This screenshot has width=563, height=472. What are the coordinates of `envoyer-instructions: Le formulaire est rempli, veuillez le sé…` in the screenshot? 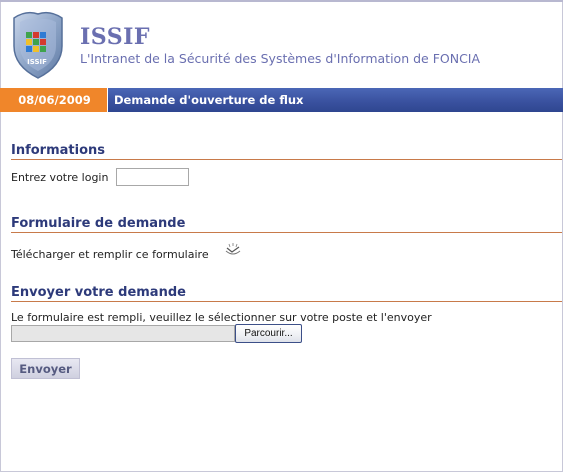 It's located at (221, 317).